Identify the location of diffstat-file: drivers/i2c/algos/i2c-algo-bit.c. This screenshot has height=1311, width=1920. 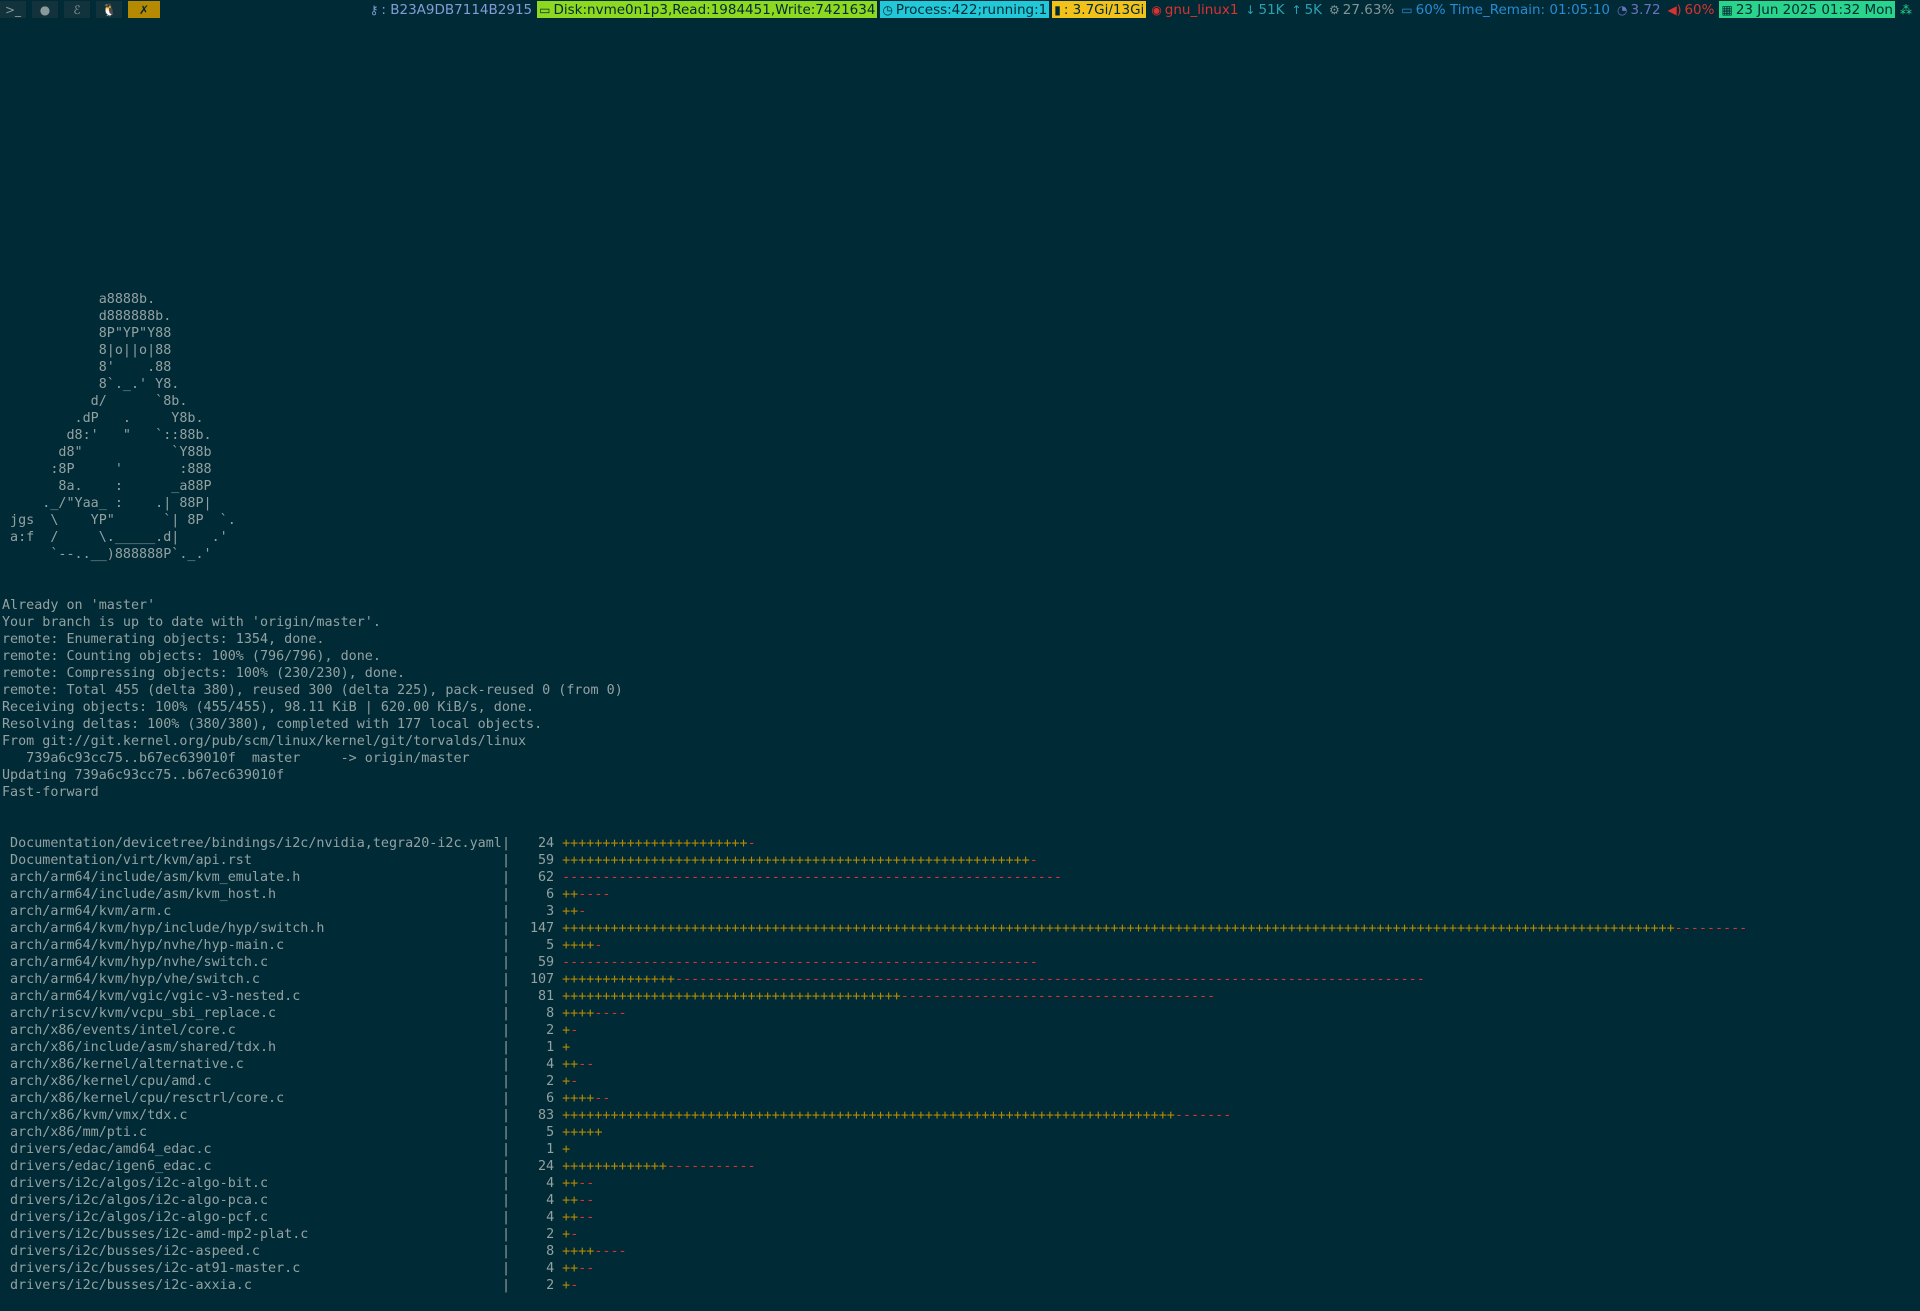
(135, 1183).